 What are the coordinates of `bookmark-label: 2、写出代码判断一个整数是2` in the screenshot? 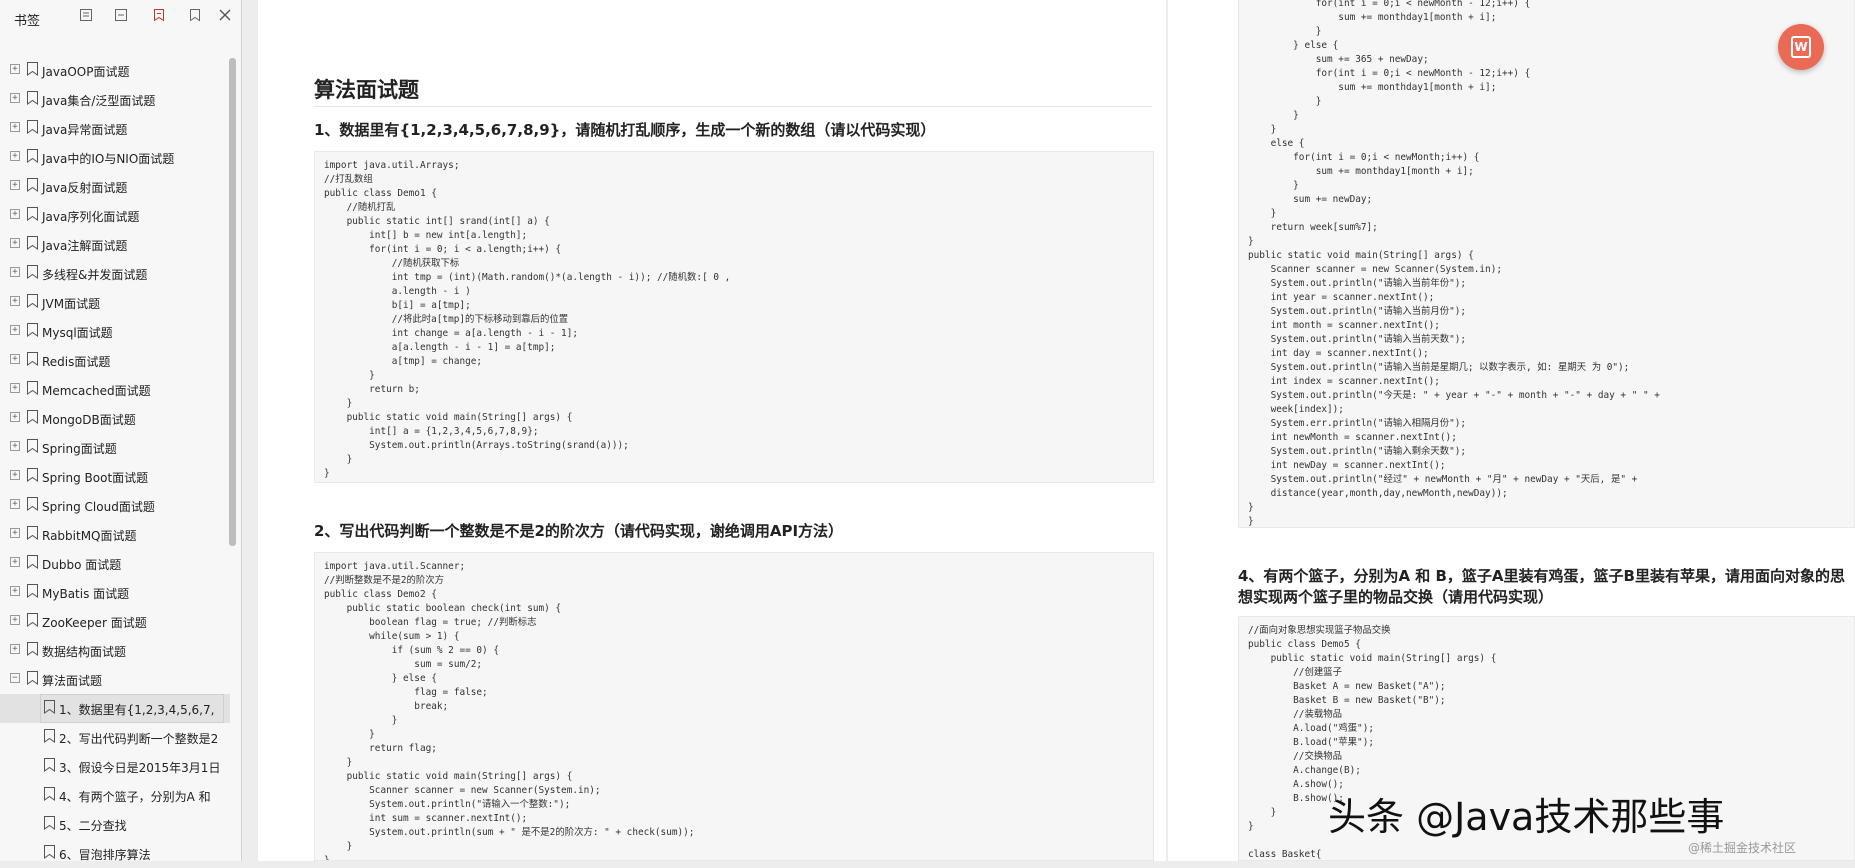 It's located at (139, 739).